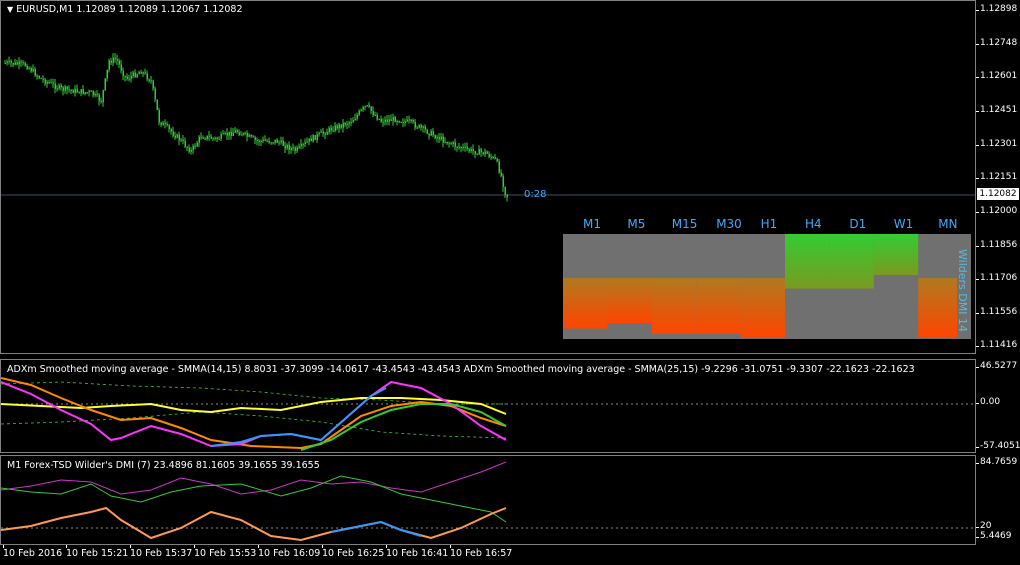  What do you see at coordinates (999, 345) in the screenshot?
I see `scale-tick-label: 1.11416` at bounding box center [999, 345].